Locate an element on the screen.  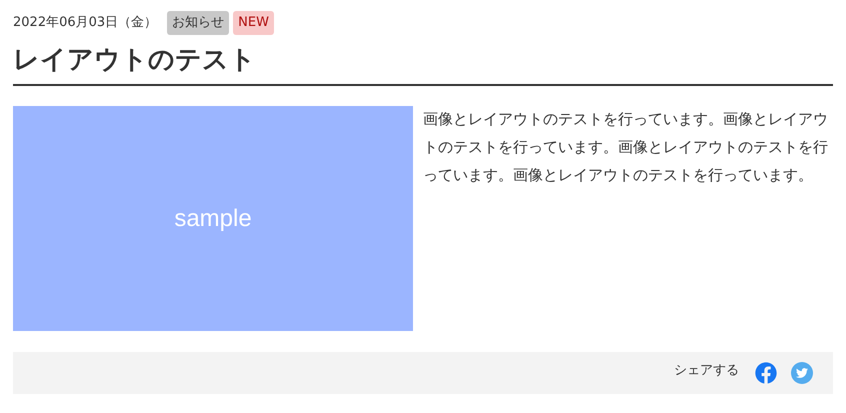
post-date: 2022年06月03日（金） is located at coordinates (85, 23).